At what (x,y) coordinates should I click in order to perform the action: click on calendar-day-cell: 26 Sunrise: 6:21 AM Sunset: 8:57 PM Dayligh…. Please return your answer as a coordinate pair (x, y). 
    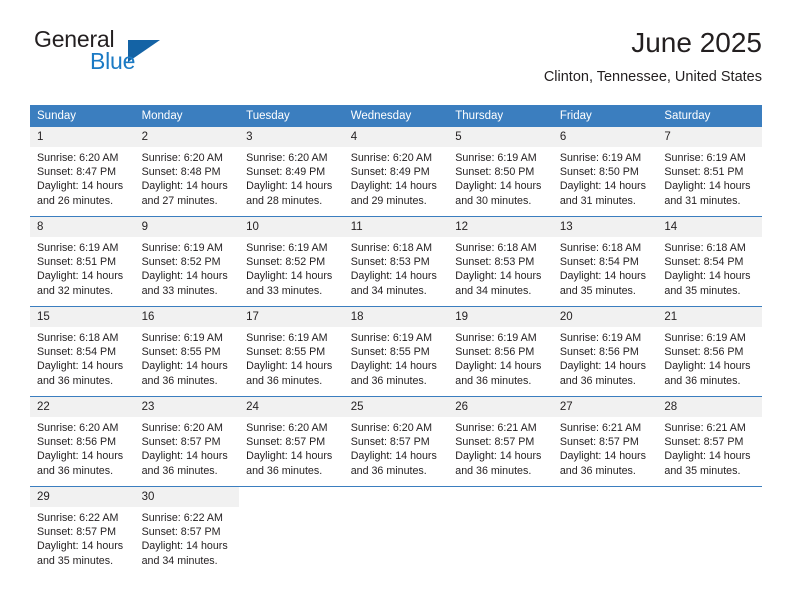
    Looking at the image, I should click on (500, 441).